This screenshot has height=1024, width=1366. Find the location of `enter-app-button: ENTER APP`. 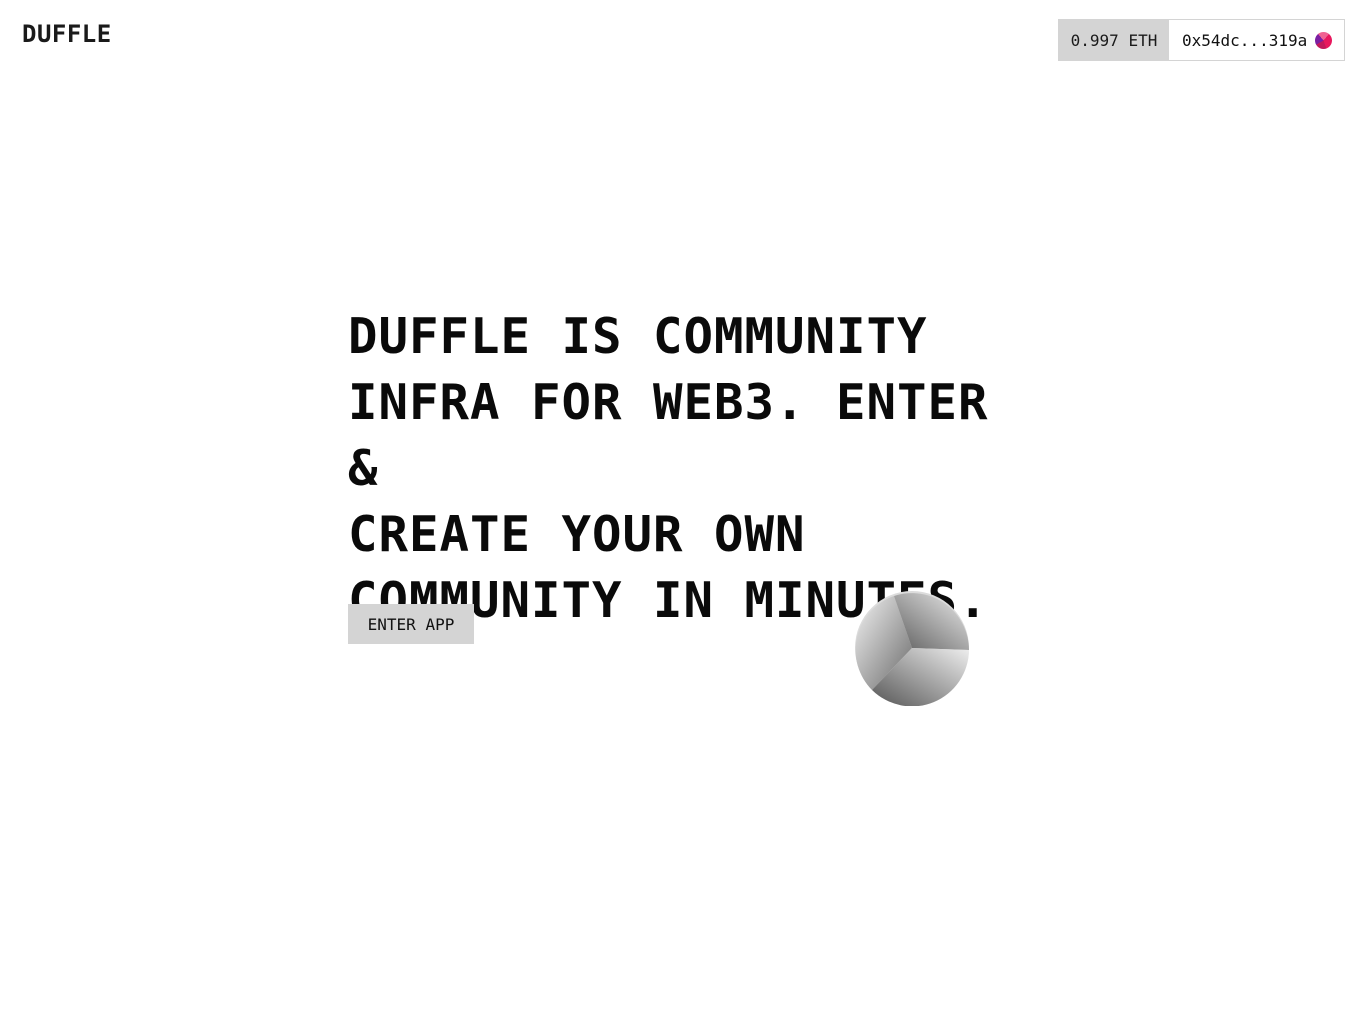

enter-app-button: ENTER APP is located at coordinates (411, 624).